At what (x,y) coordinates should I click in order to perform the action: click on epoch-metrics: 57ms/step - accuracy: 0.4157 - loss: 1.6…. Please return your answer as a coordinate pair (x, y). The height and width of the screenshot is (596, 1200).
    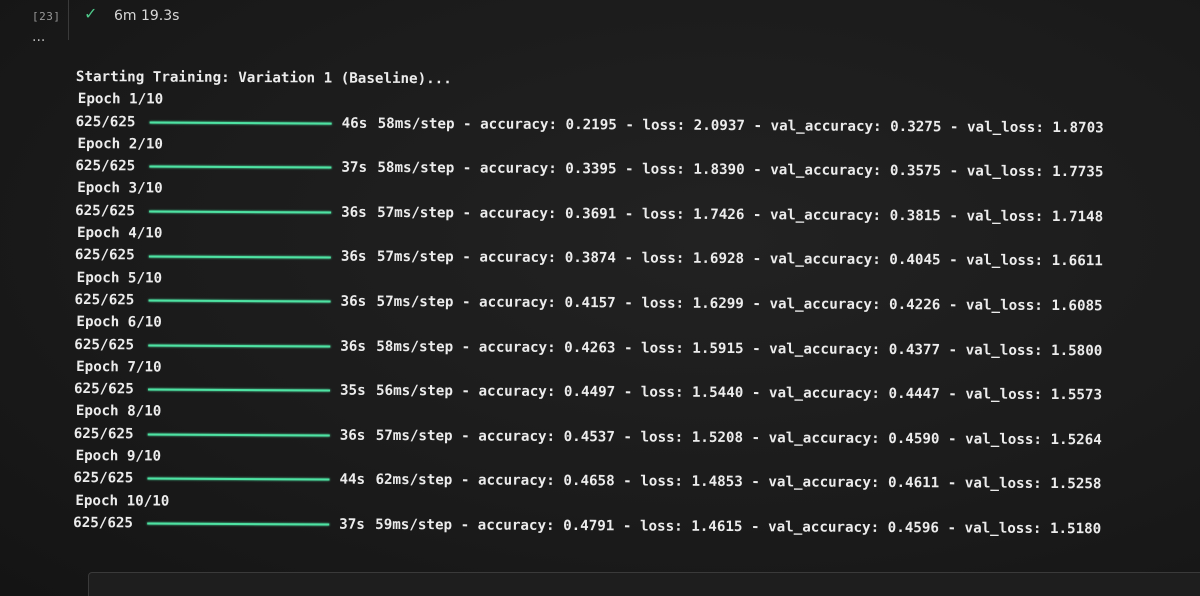
    Looking at the image, I should click on (739, 304).